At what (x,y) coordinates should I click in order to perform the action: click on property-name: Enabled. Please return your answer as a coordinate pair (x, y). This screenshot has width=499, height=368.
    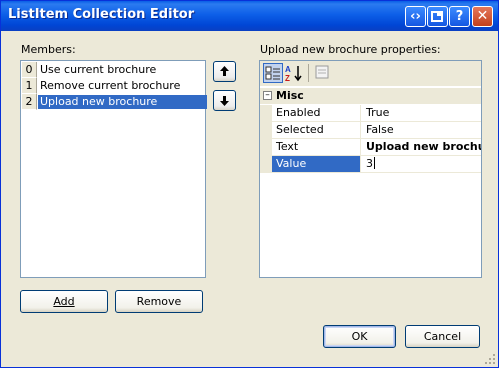
    Looking at the image, I should click on (316, 113).